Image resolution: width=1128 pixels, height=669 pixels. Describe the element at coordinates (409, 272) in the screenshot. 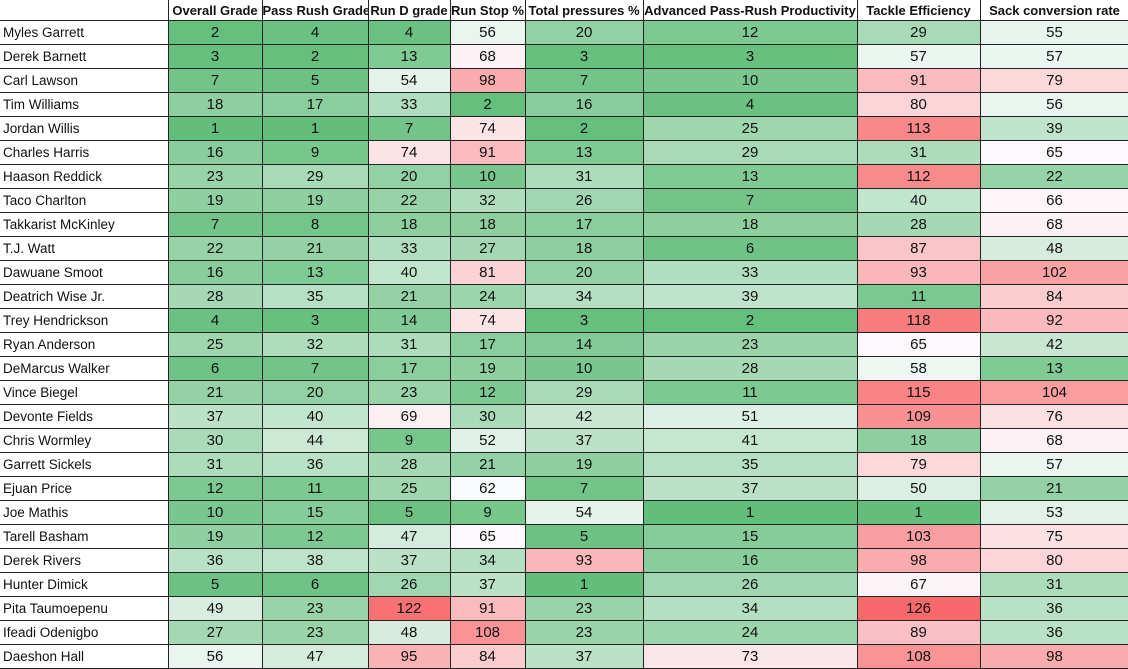

I see `value-cell: 40` at that location.